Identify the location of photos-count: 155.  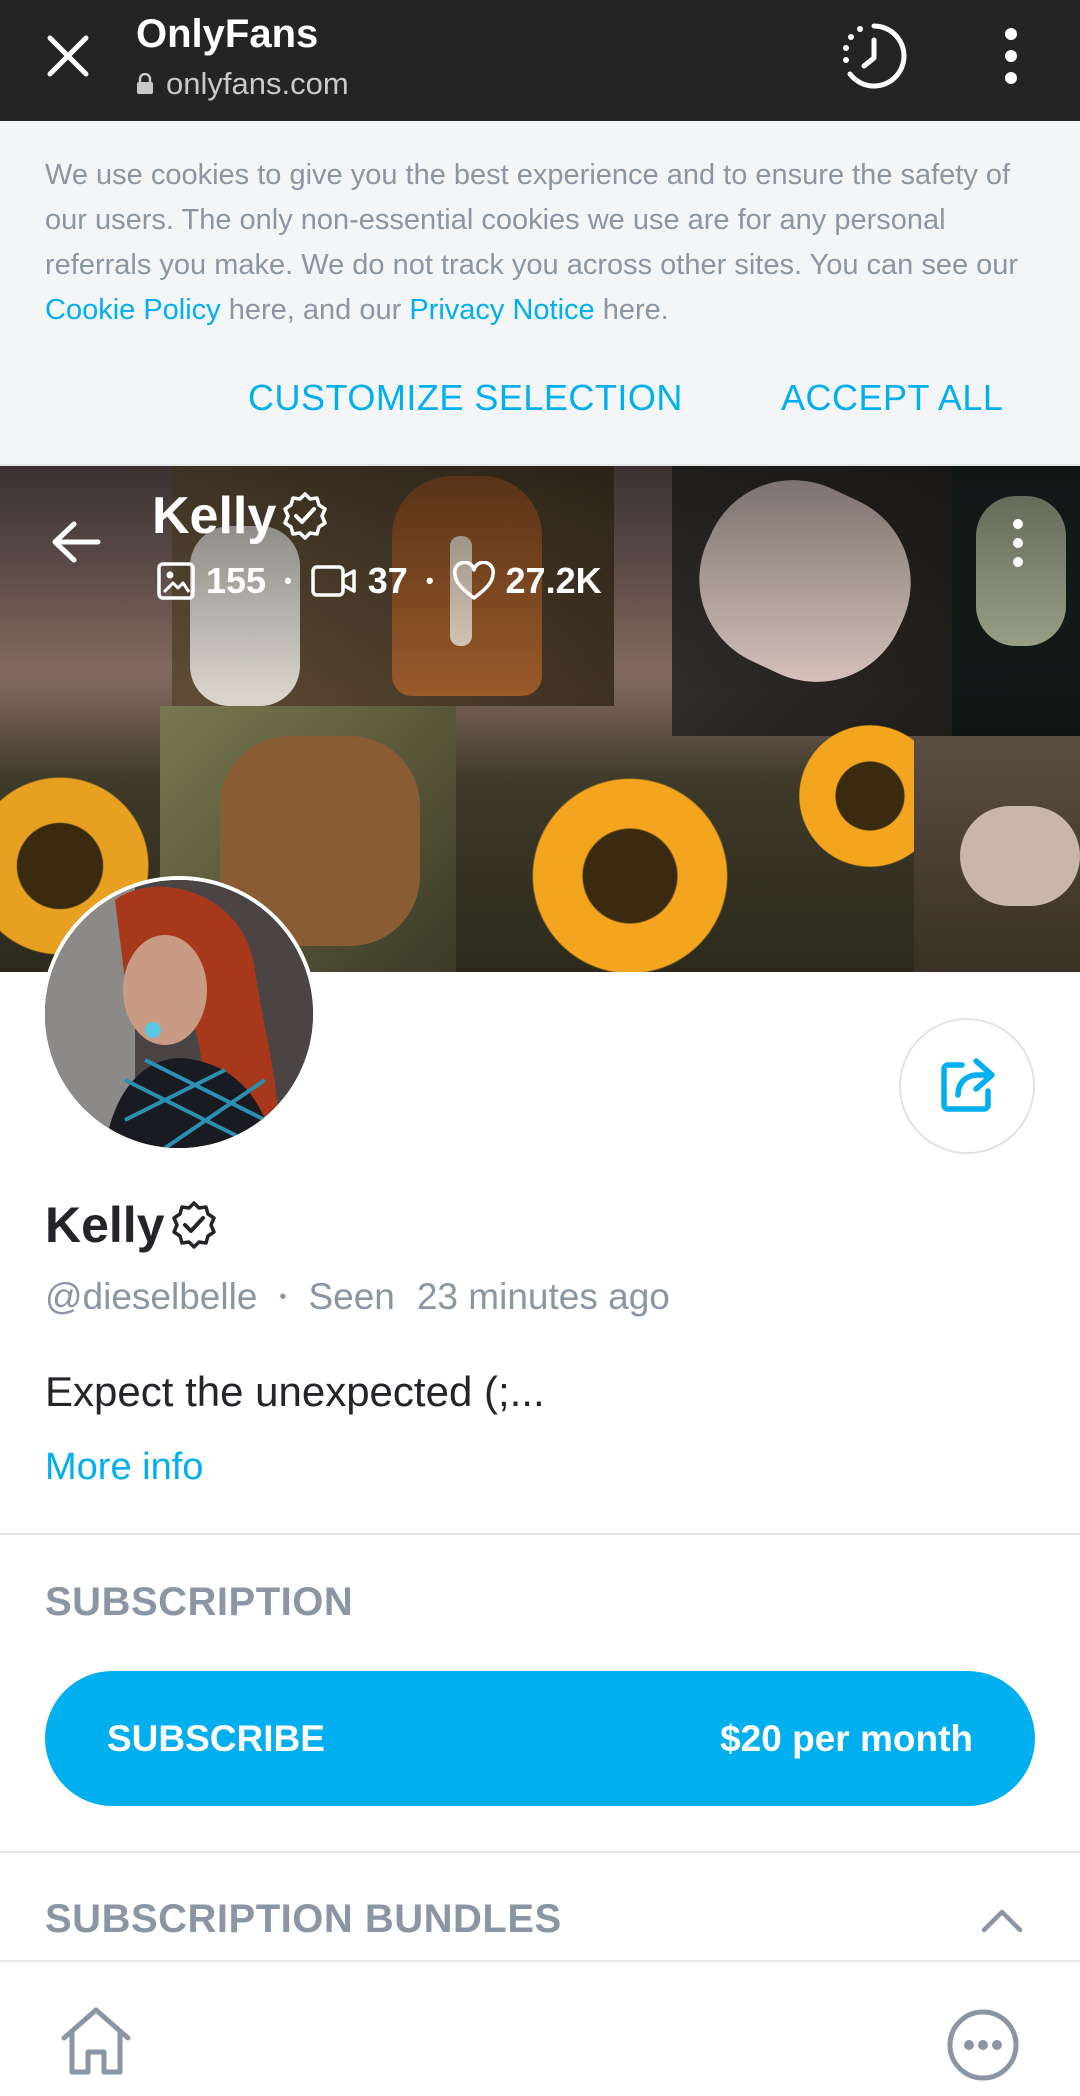
(211, 581).